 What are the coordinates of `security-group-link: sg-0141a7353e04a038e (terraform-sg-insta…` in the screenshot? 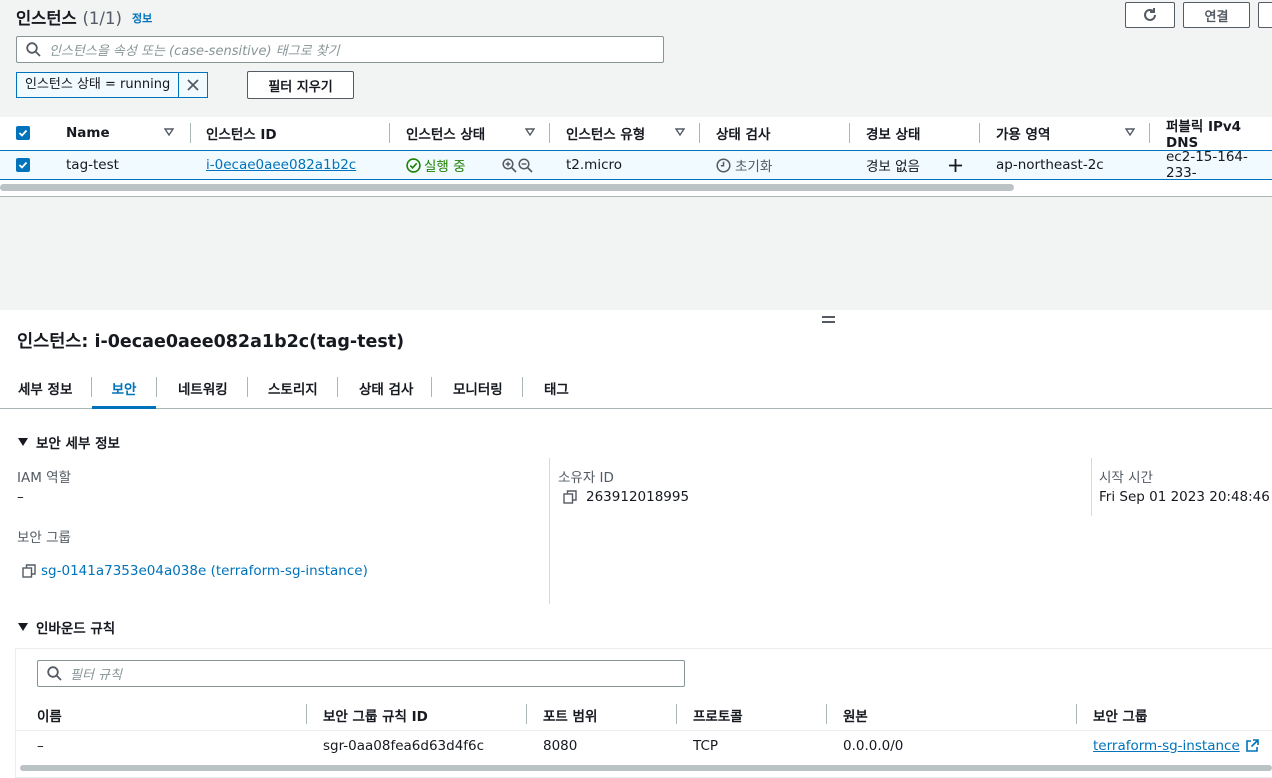 It's located at (204, 571).